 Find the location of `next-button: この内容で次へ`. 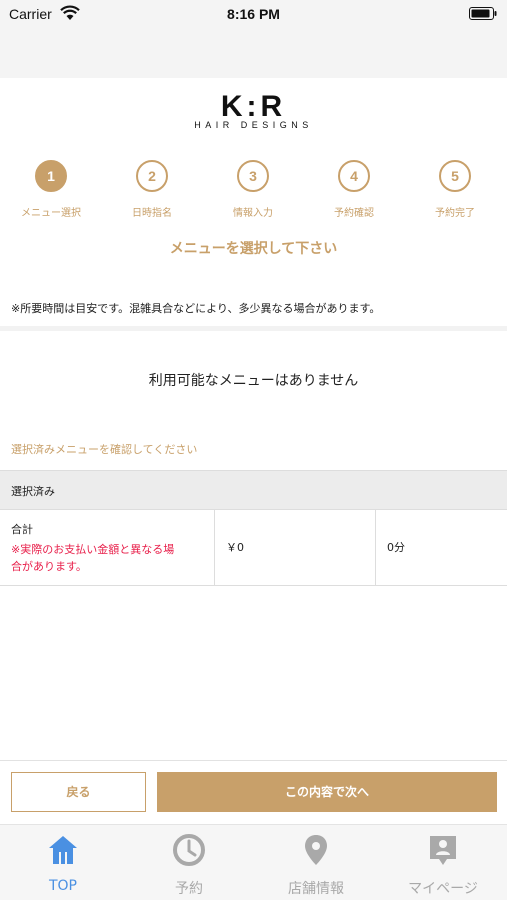

next-button: この内容で次へ is located at coordinates (327, 792).